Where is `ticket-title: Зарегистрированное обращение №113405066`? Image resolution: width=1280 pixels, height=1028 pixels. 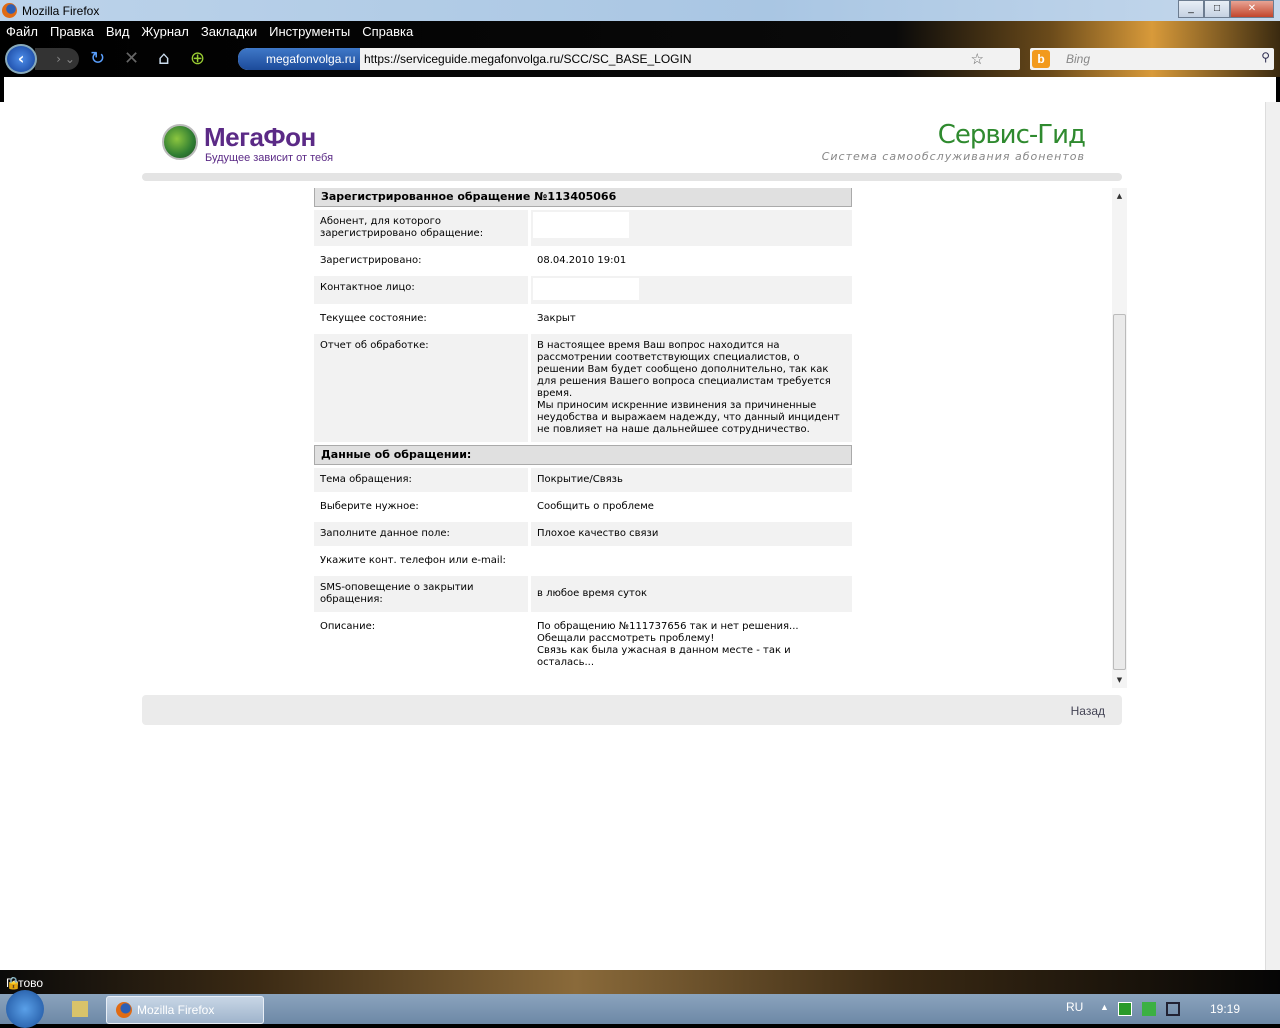 ticket-title: Зарегистрированное обращение №113405066 is located at coordinates (583, 197).